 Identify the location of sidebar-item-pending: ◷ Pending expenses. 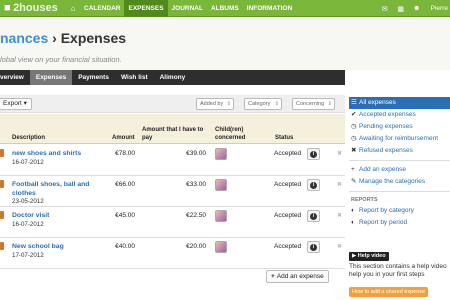
(399, 127).